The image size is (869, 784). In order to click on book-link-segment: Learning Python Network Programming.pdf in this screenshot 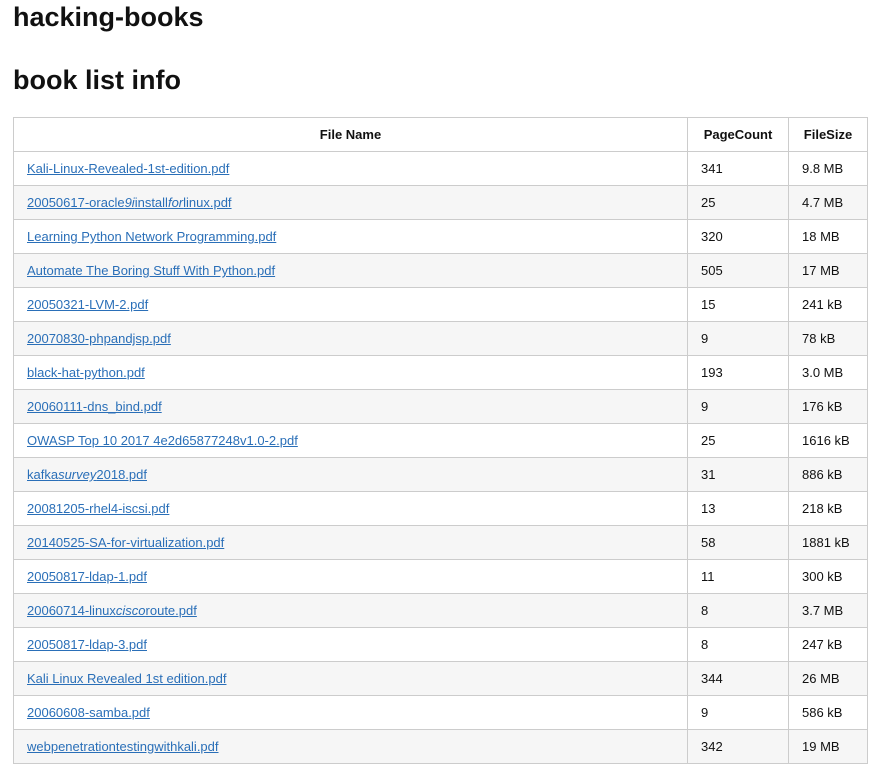, I will do `click(152, 236)`.